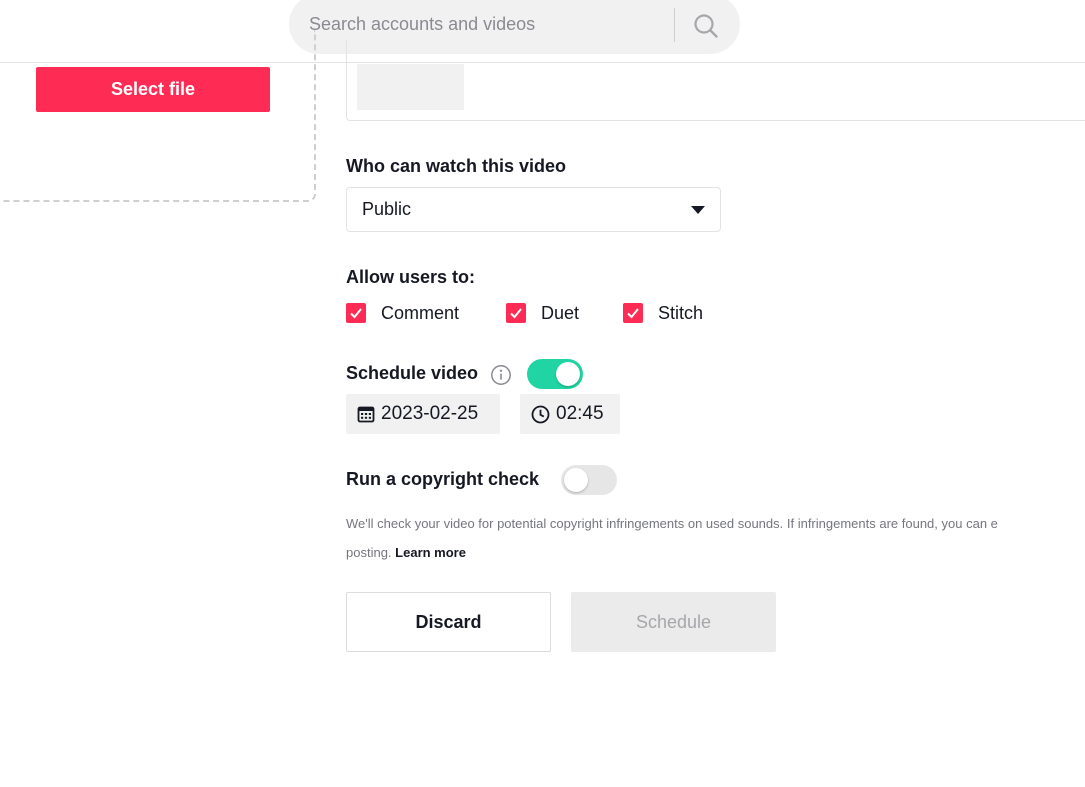 The height and width of the screenshot is (787, 1085). Describe the element at coordinates (410, 87) in the screenshot. I see `cover-thumbnail` at that location.